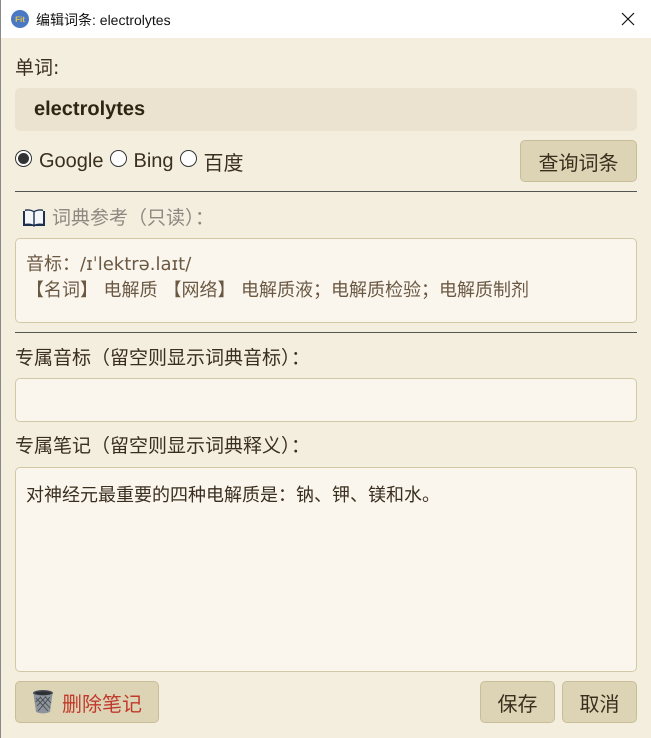 The height and width of the screenshot is (738, 651). What do you see at coordinates (212, 161) in the screenshot?
I see `radio-option: 百度` at bounding box center [212, 161].